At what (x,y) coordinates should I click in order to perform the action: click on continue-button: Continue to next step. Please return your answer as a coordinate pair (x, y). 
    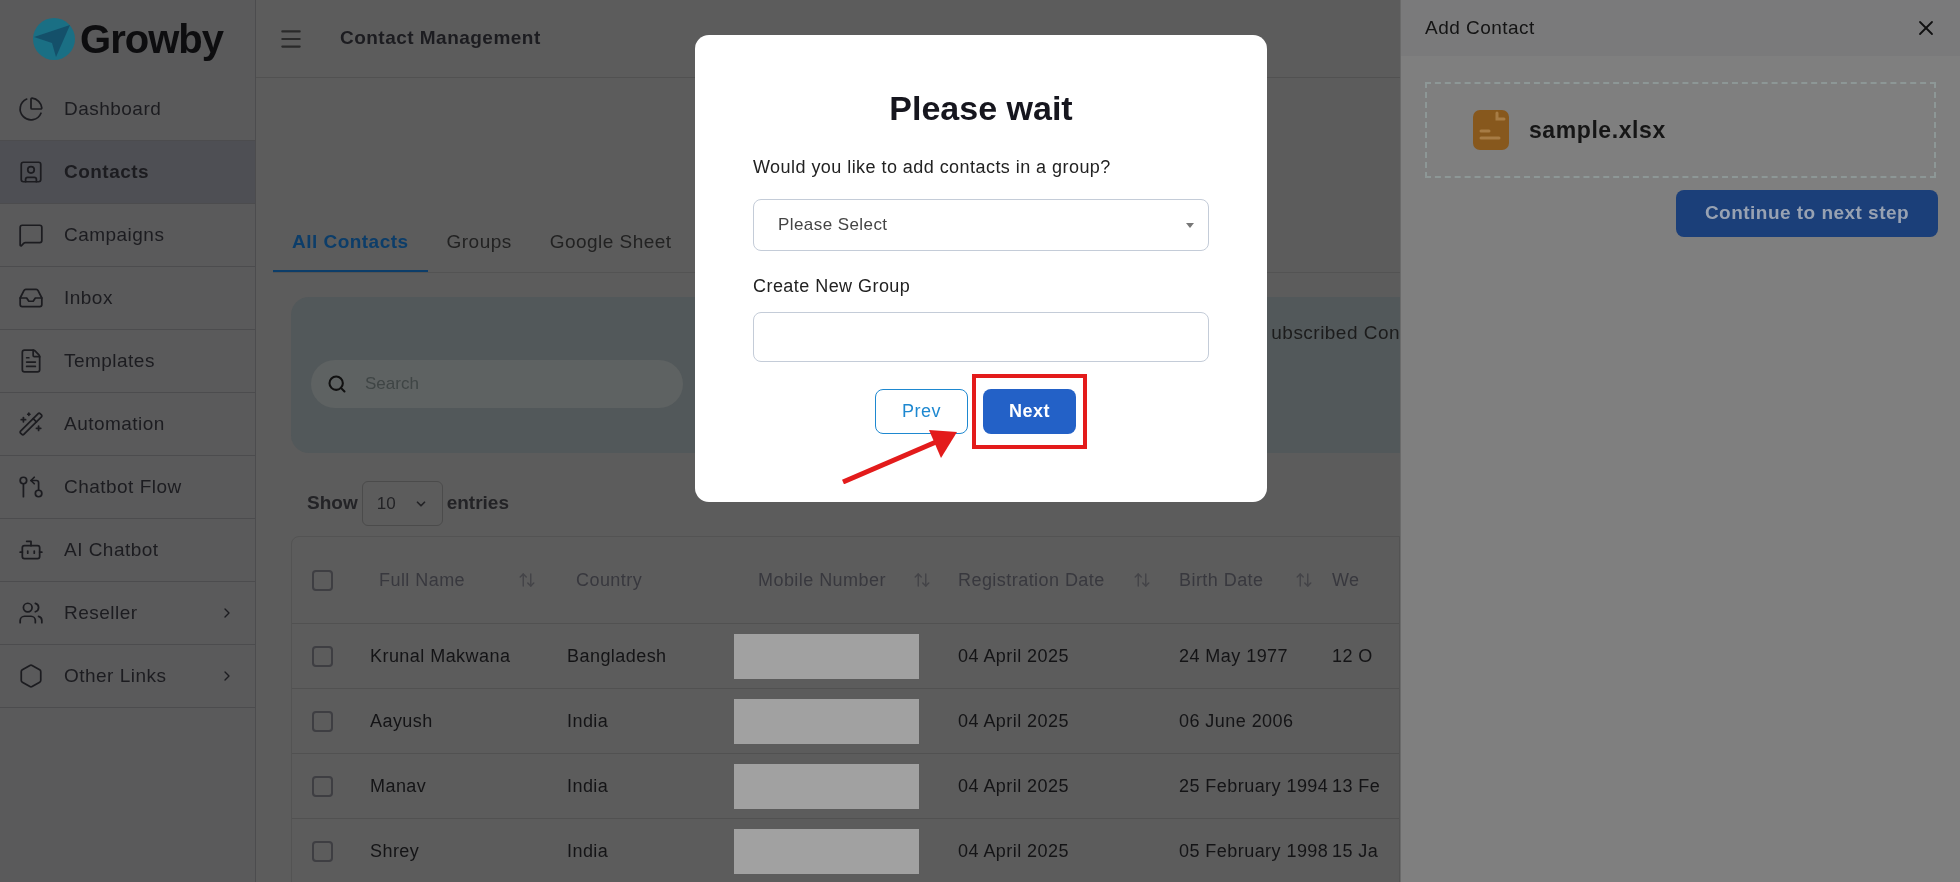
    Looking at the image, I should click on (1807, 213).